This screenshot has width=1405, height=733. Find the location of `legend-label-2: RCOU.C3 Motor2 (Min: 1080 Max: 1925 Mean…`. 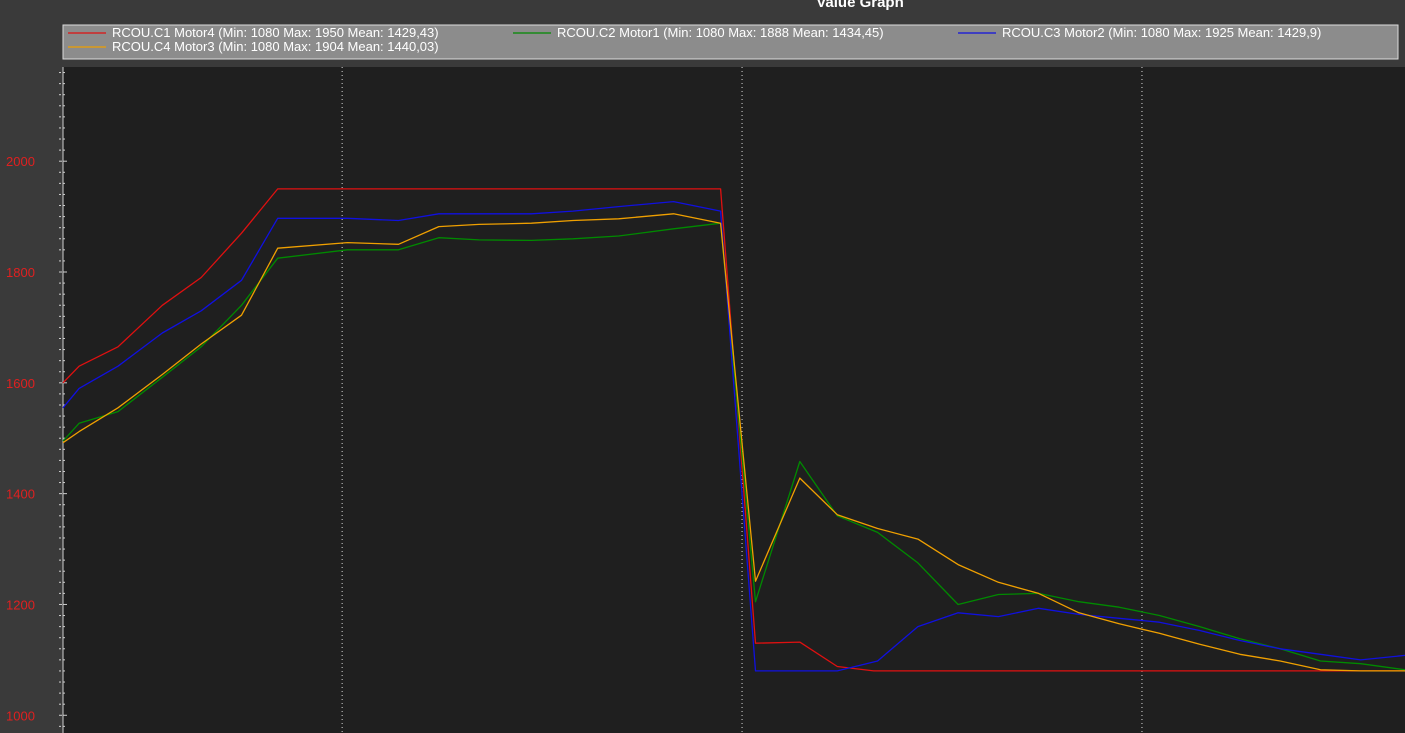

legend-label-2: RCOU.C3 Motor2 (Min: 1080 Max: 1925 Mean… is located at coordinates (1161, 32).